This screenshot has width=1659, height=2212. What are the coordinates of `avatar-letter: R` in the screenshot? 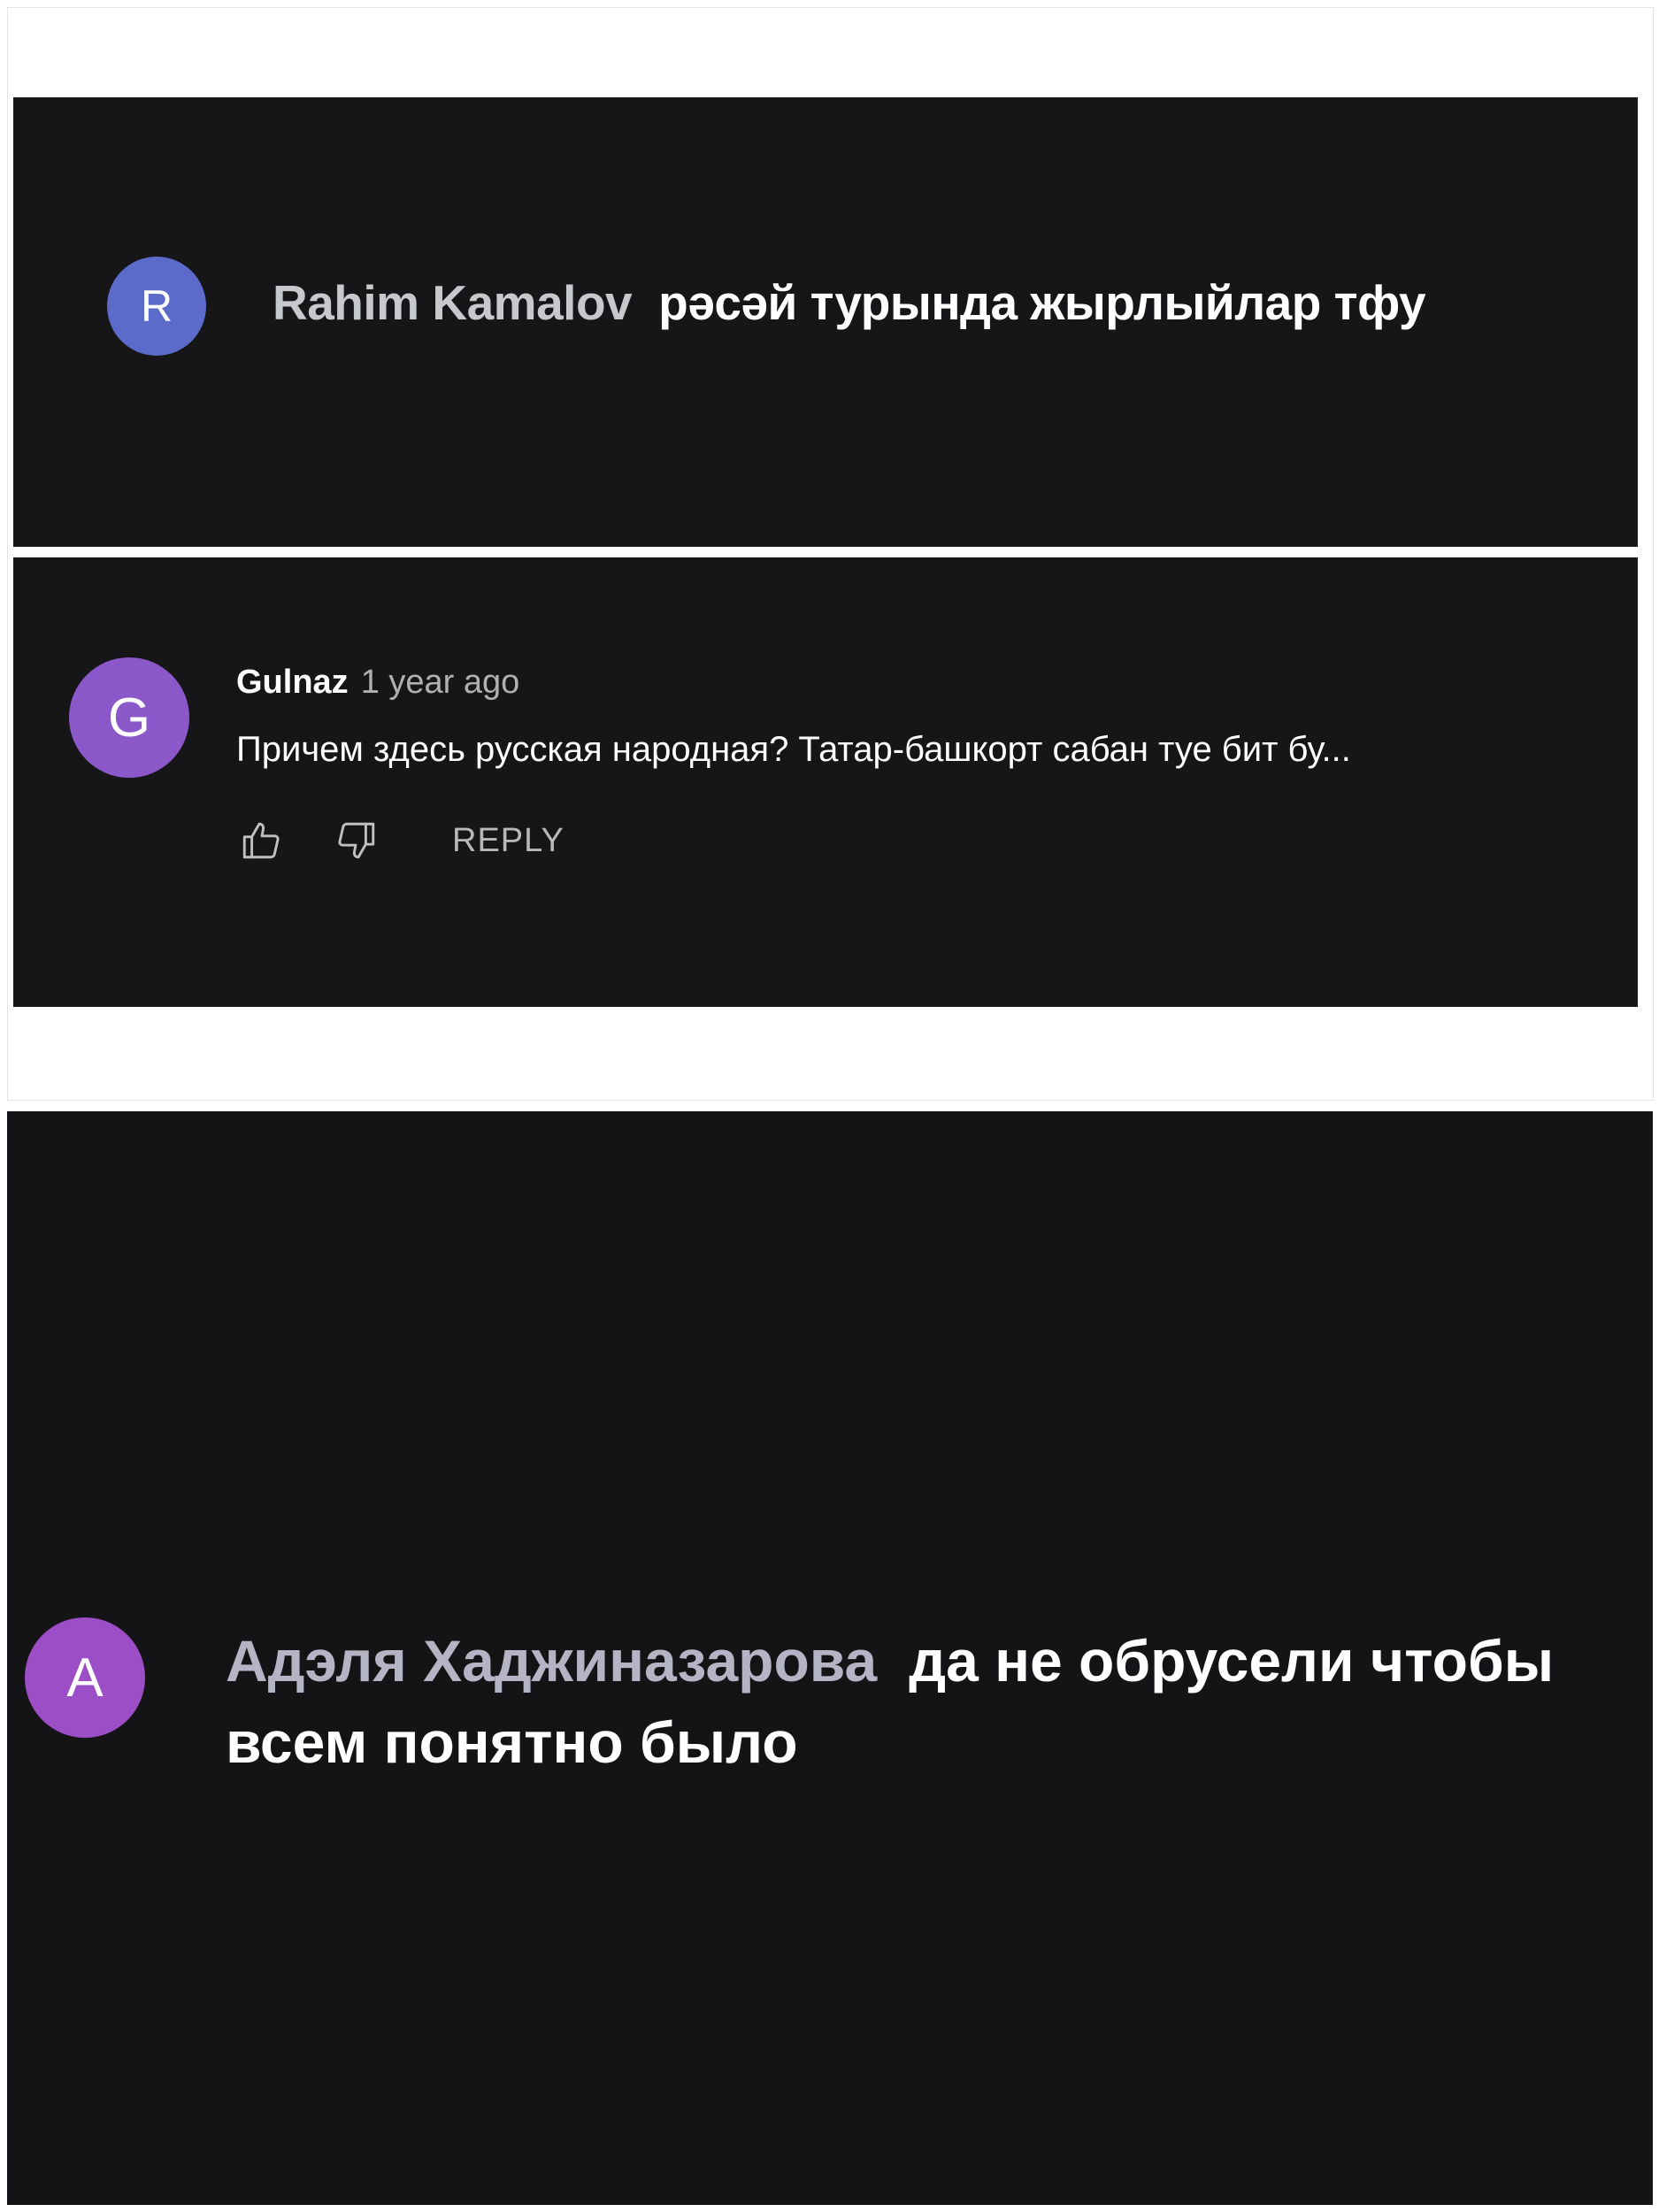 It's located at (157, 306).